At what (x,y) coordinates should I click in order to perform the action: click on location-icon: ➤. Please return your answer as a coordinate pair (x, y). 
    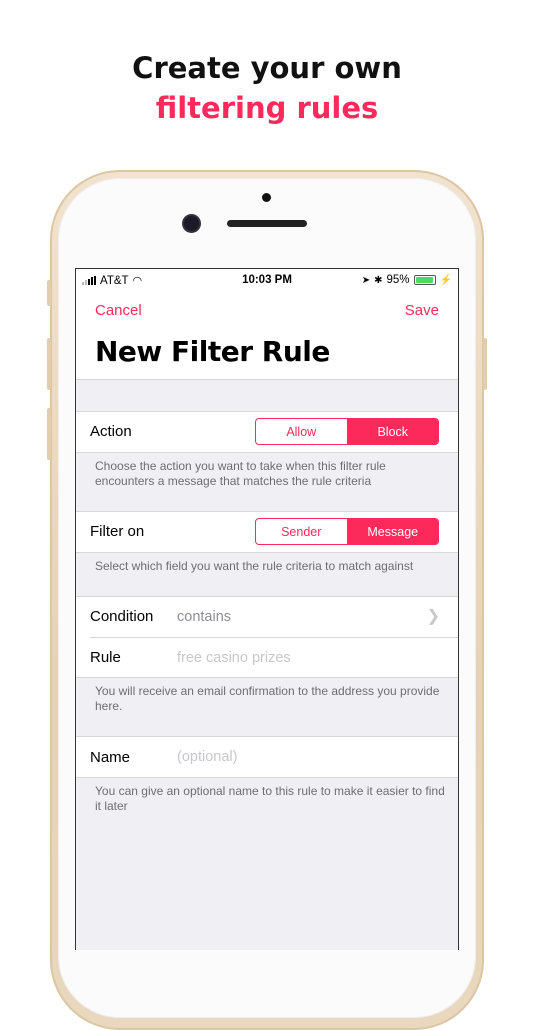
    Looking at the image, I should click on (366, 280).